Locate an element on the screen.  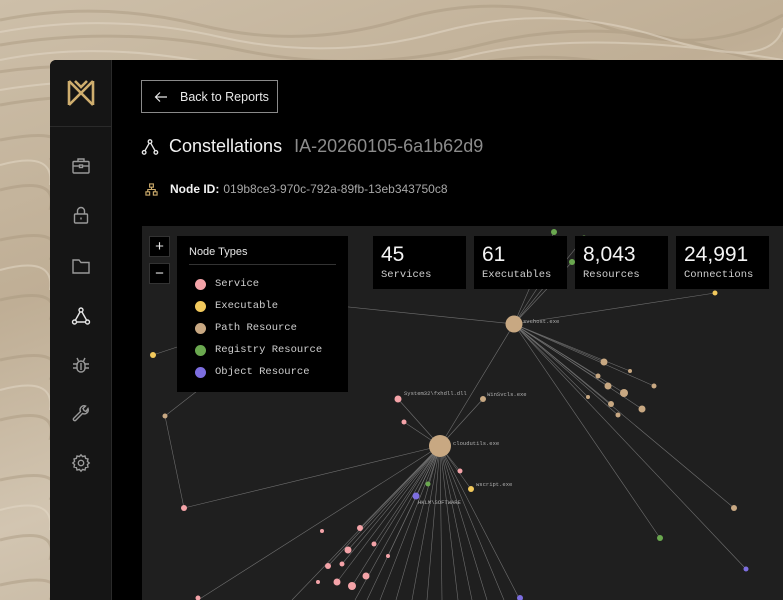
logo is located at coordinates (80, 93).